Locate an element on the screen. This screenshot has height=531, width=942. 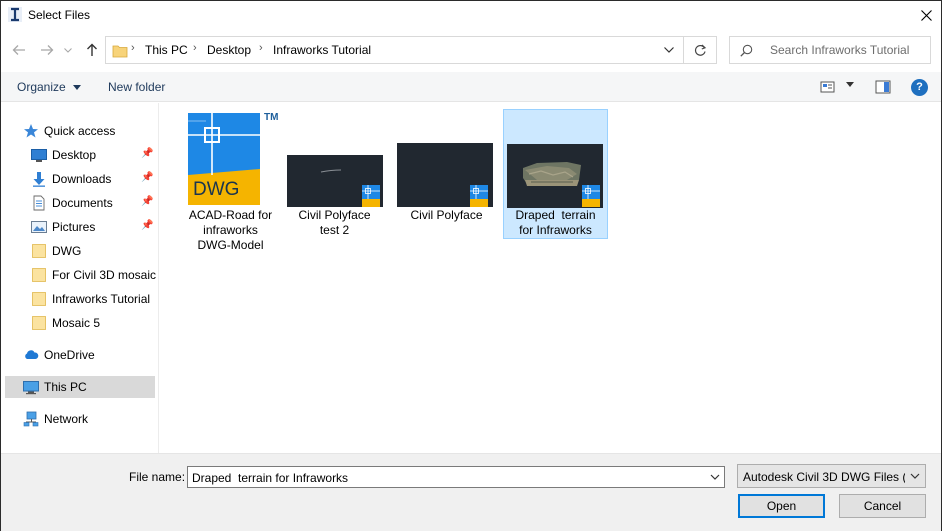
autodesk-app-icon is located at coordinates (15, 14).